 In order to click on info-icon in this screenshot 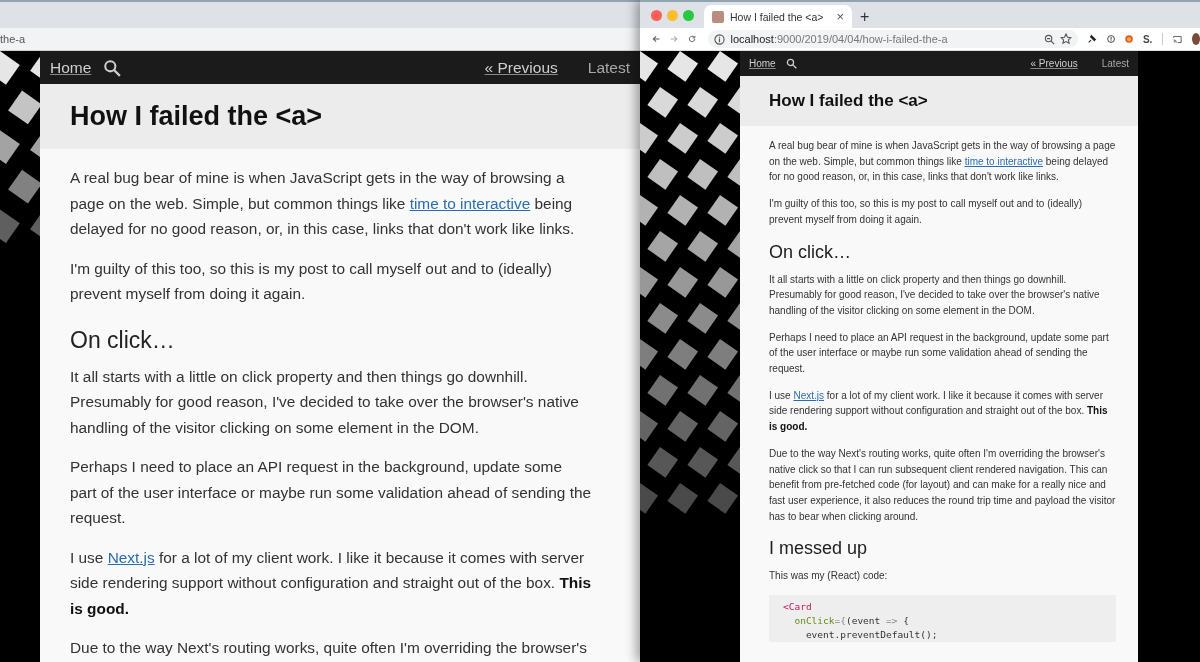, I will do `click(720, 39)`.